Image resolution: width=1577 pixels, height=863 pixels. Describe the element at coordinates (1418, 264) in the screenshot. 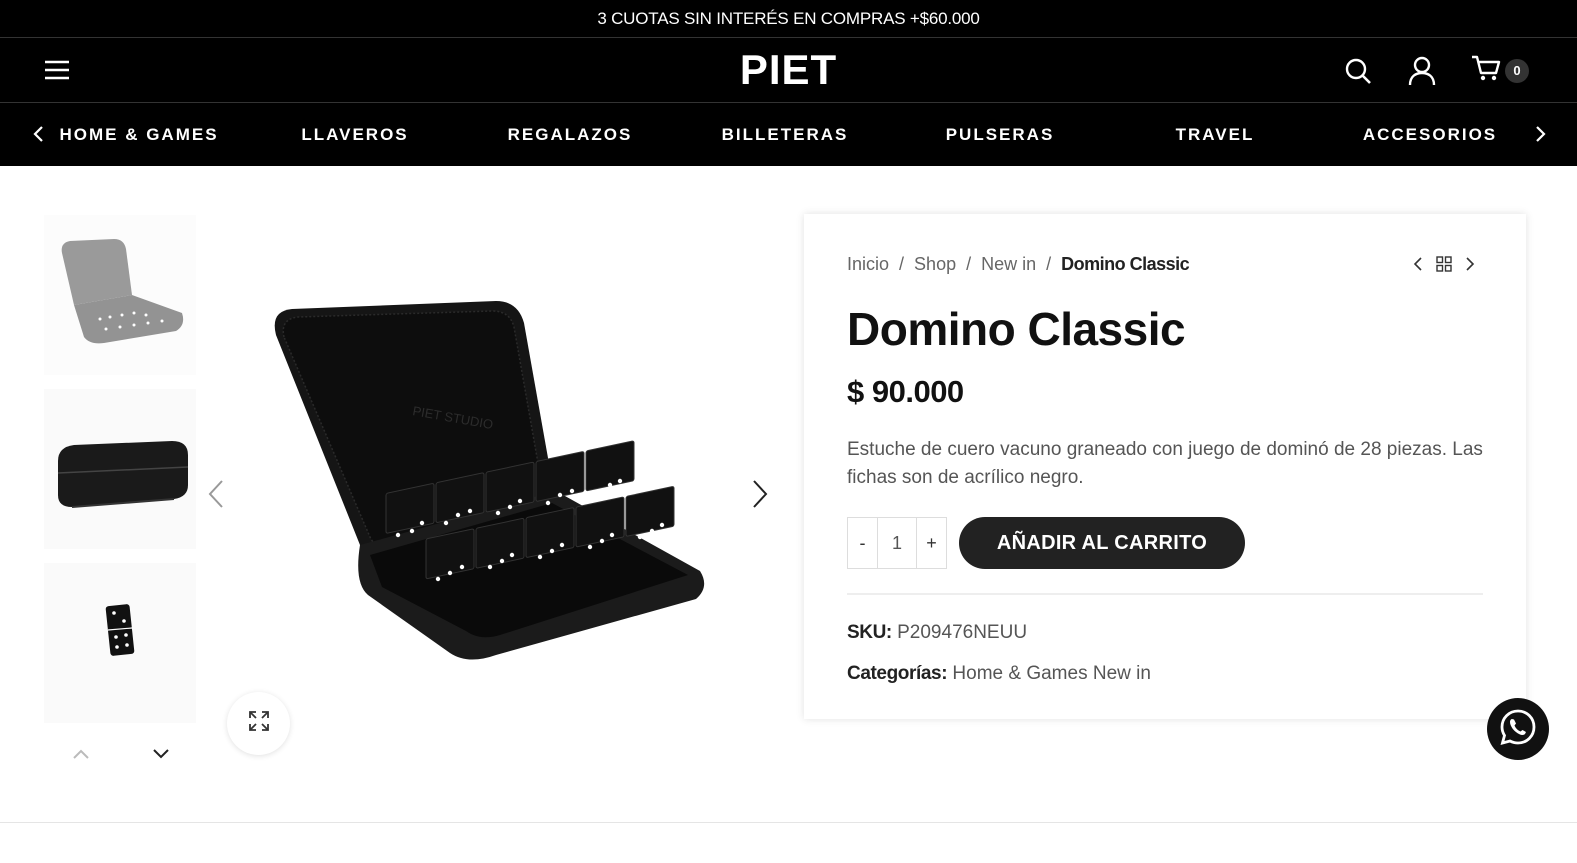

I see `prev-product-icon` at that location.